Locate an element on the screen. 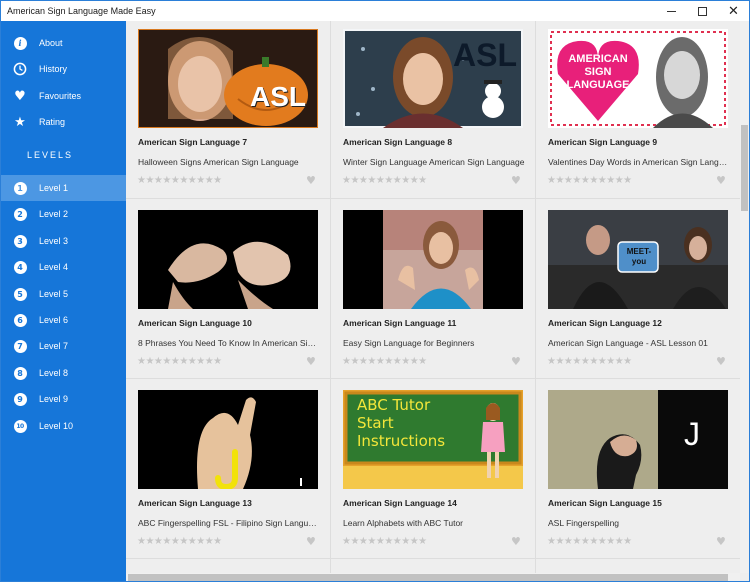  video-title: American Sign Language 15 is located at coordinates (605, 503).